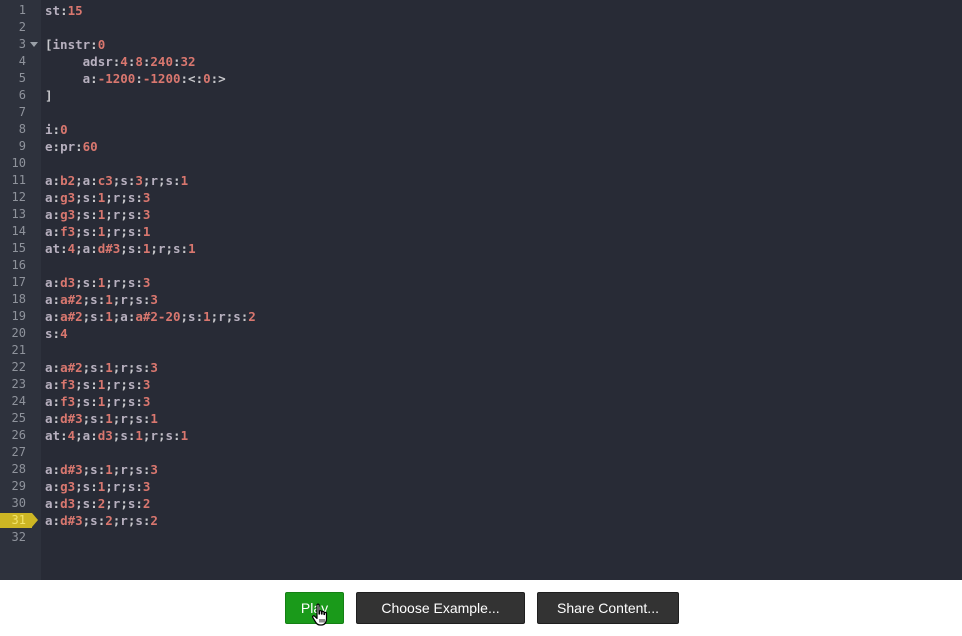 Image resolution: width=962 pixels, height=636 pixels. Describe the element at coordinates (64, 333) in the screenshot. I see `code-value: 4` at that location.